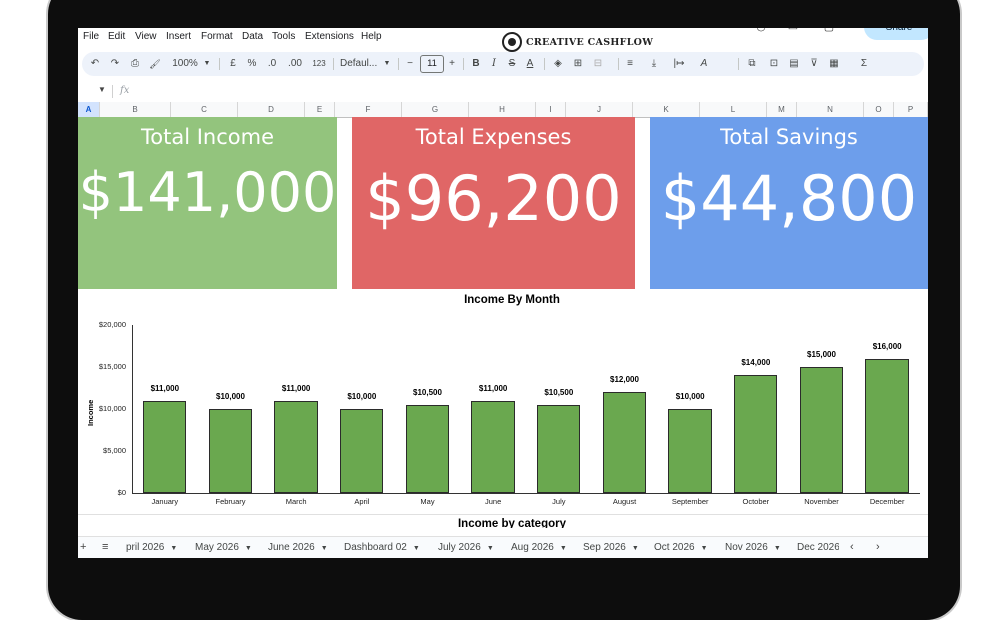  I want to click on fill-color-icon: ◈, so click(558, 64).